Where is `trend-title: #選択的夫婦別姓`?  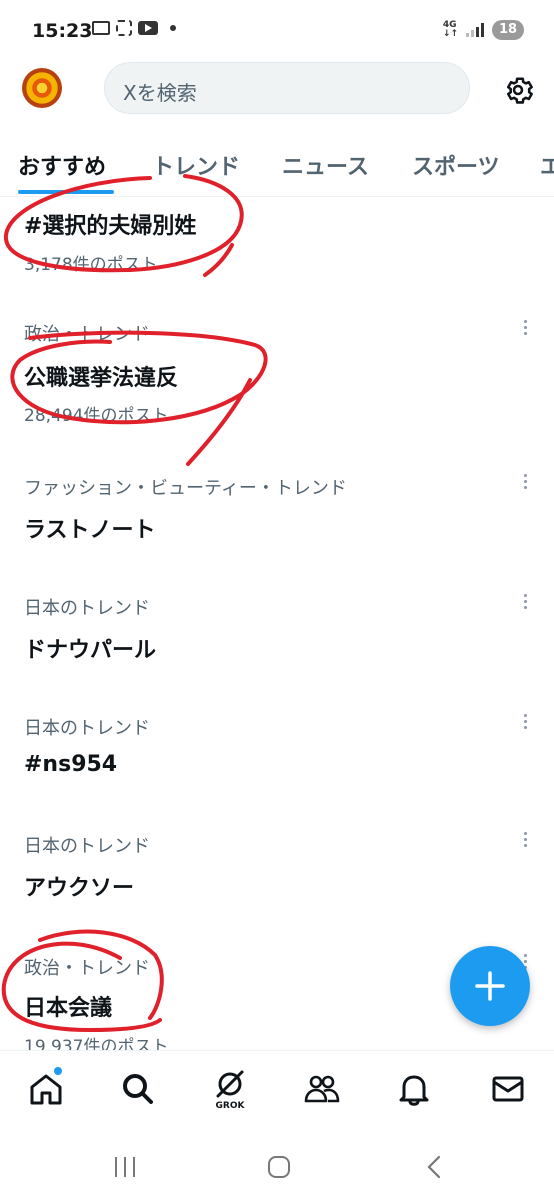
trend-title: #選択的夫婦別姓 is located at coordinates (110, 226).